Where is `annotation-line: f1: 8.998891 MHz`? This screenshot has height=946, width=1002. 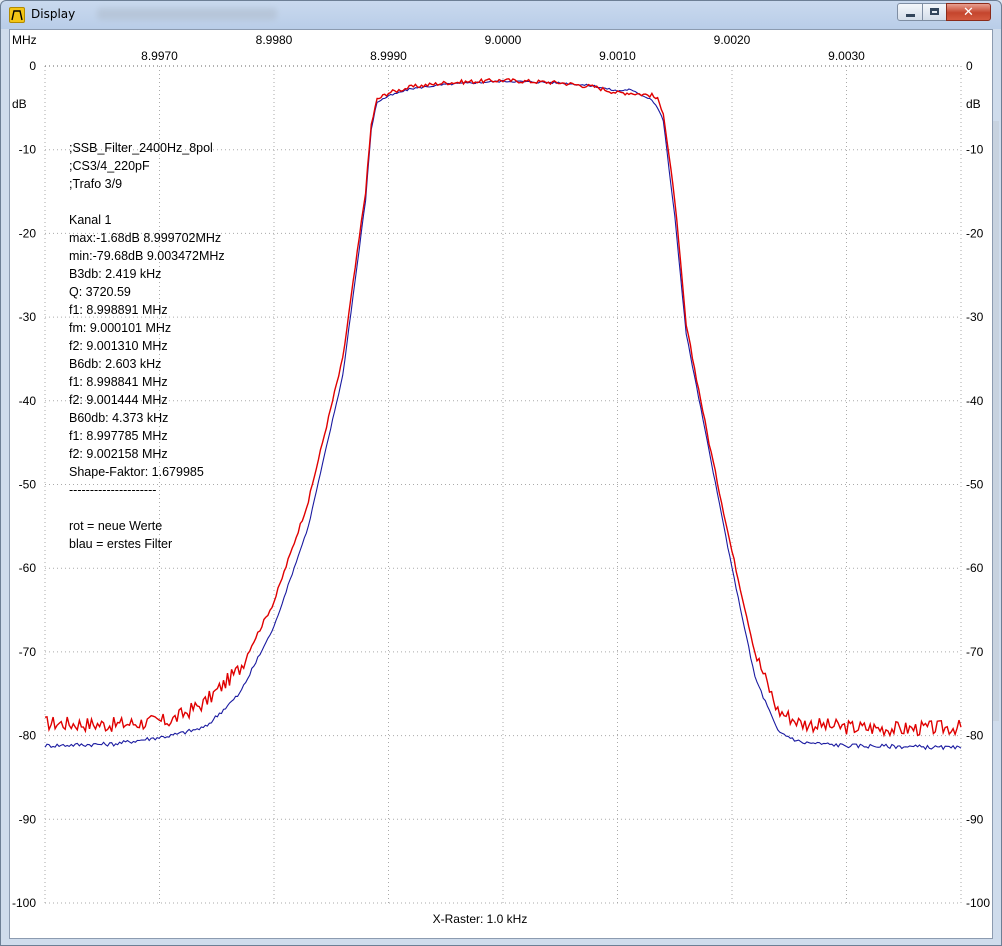 annotation-line: f1: 8.998891 MHz is located at coordinates (118, 310).